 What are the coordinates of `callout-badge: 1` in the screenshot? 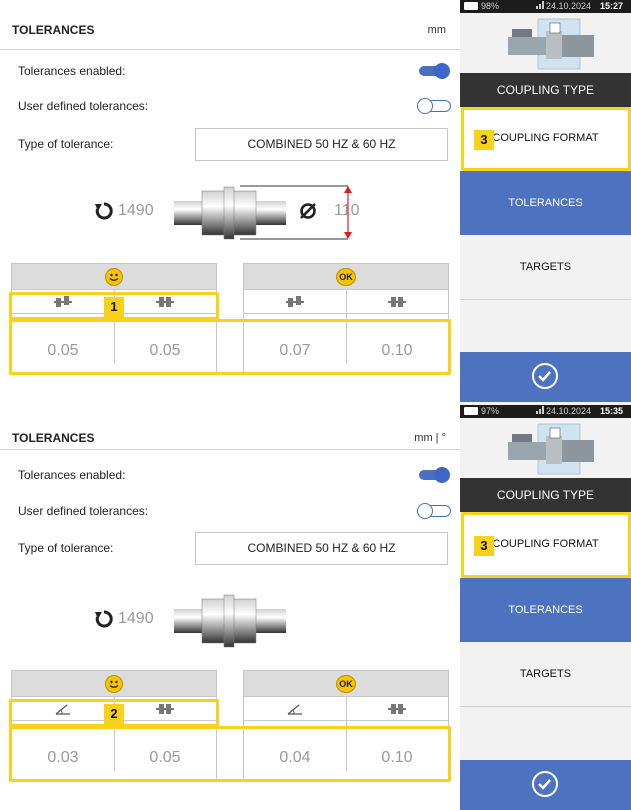 It's located at (114, 307).